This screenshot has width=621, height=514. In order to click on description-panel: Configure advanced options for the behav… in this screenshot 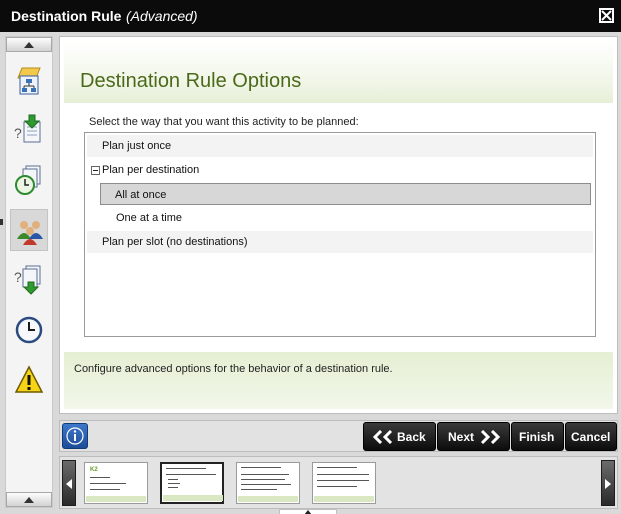, I will do `click(338, 380)`.